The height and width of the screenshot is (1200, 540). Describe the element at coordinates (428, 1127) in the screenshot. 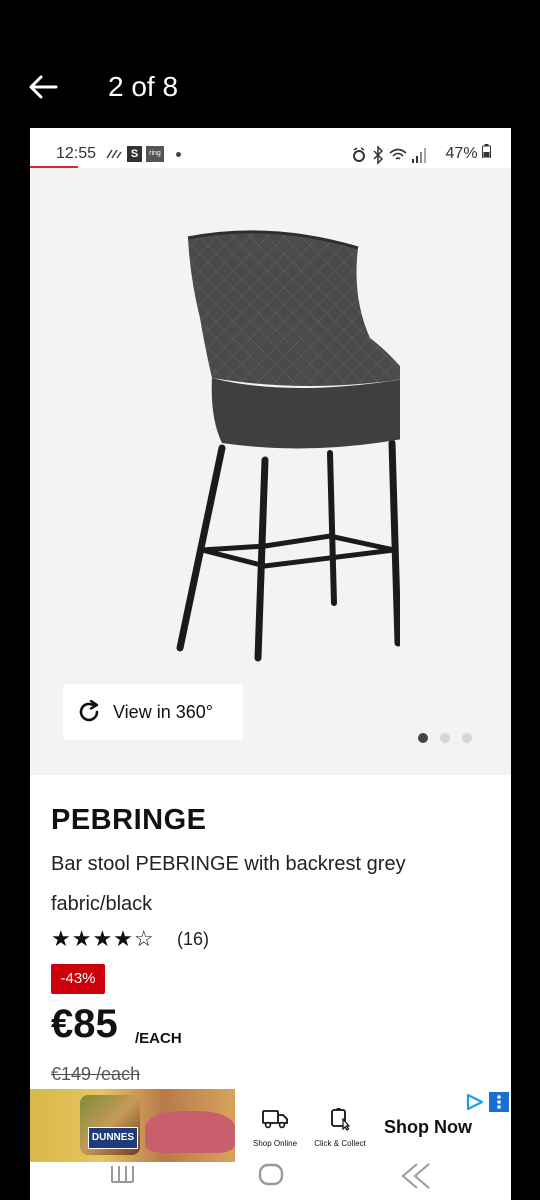

I see `ad-shop-now-button: Shop Now` at that location.